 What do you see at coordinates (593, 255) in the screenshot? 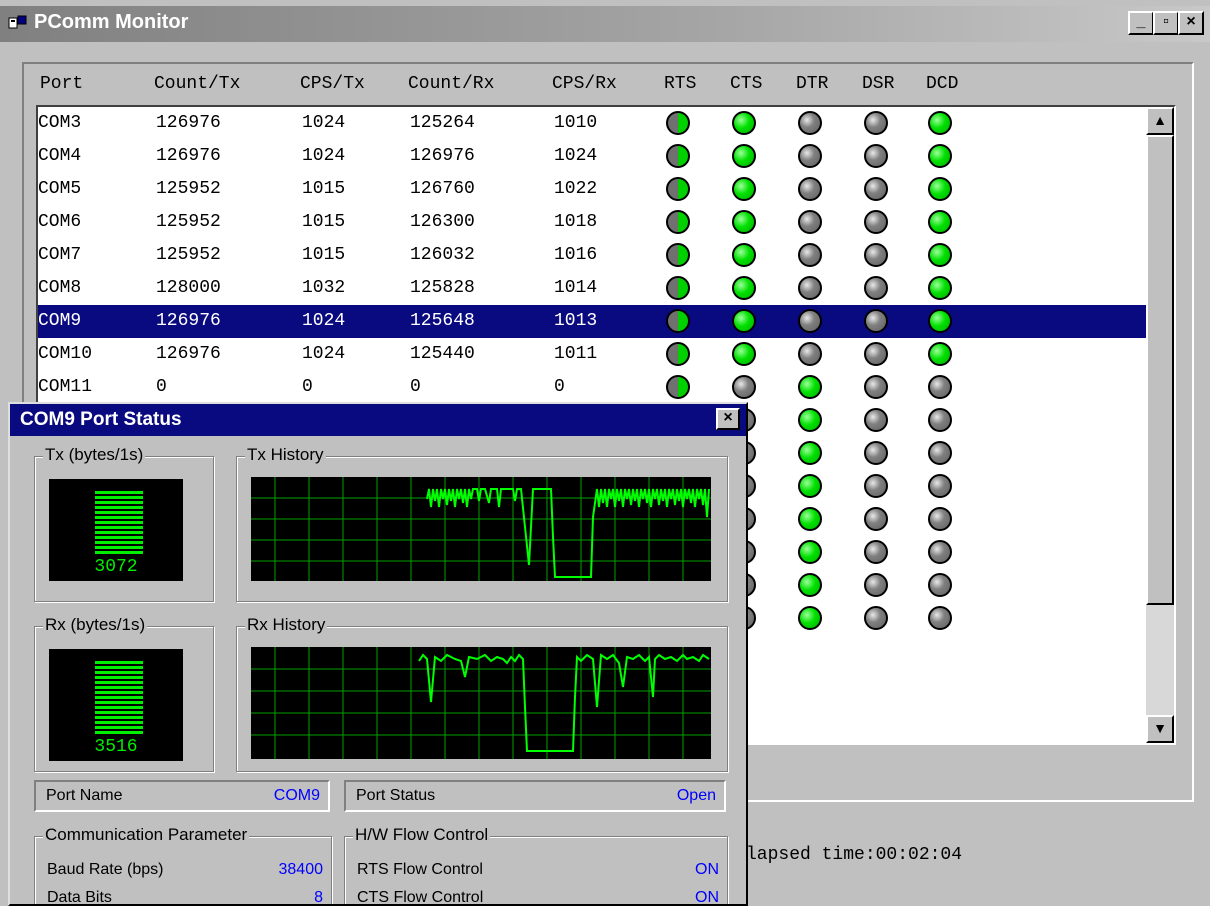
I see `table-row: COM7 125952 1015 126032 1016` at bounding box center [593, 255].